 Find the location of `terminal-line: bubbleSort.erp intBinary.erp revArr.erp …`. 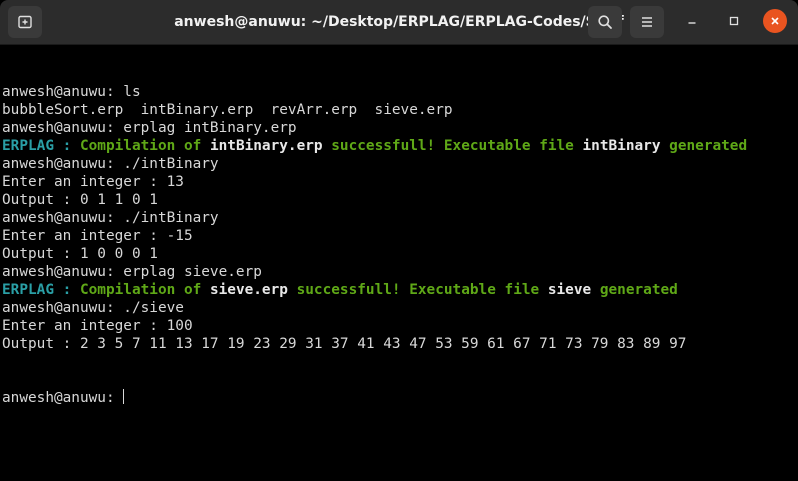

terminal-line: bubbleSort.erp intBinary.erp revArr.erp … is located at coordinates (399, 110).